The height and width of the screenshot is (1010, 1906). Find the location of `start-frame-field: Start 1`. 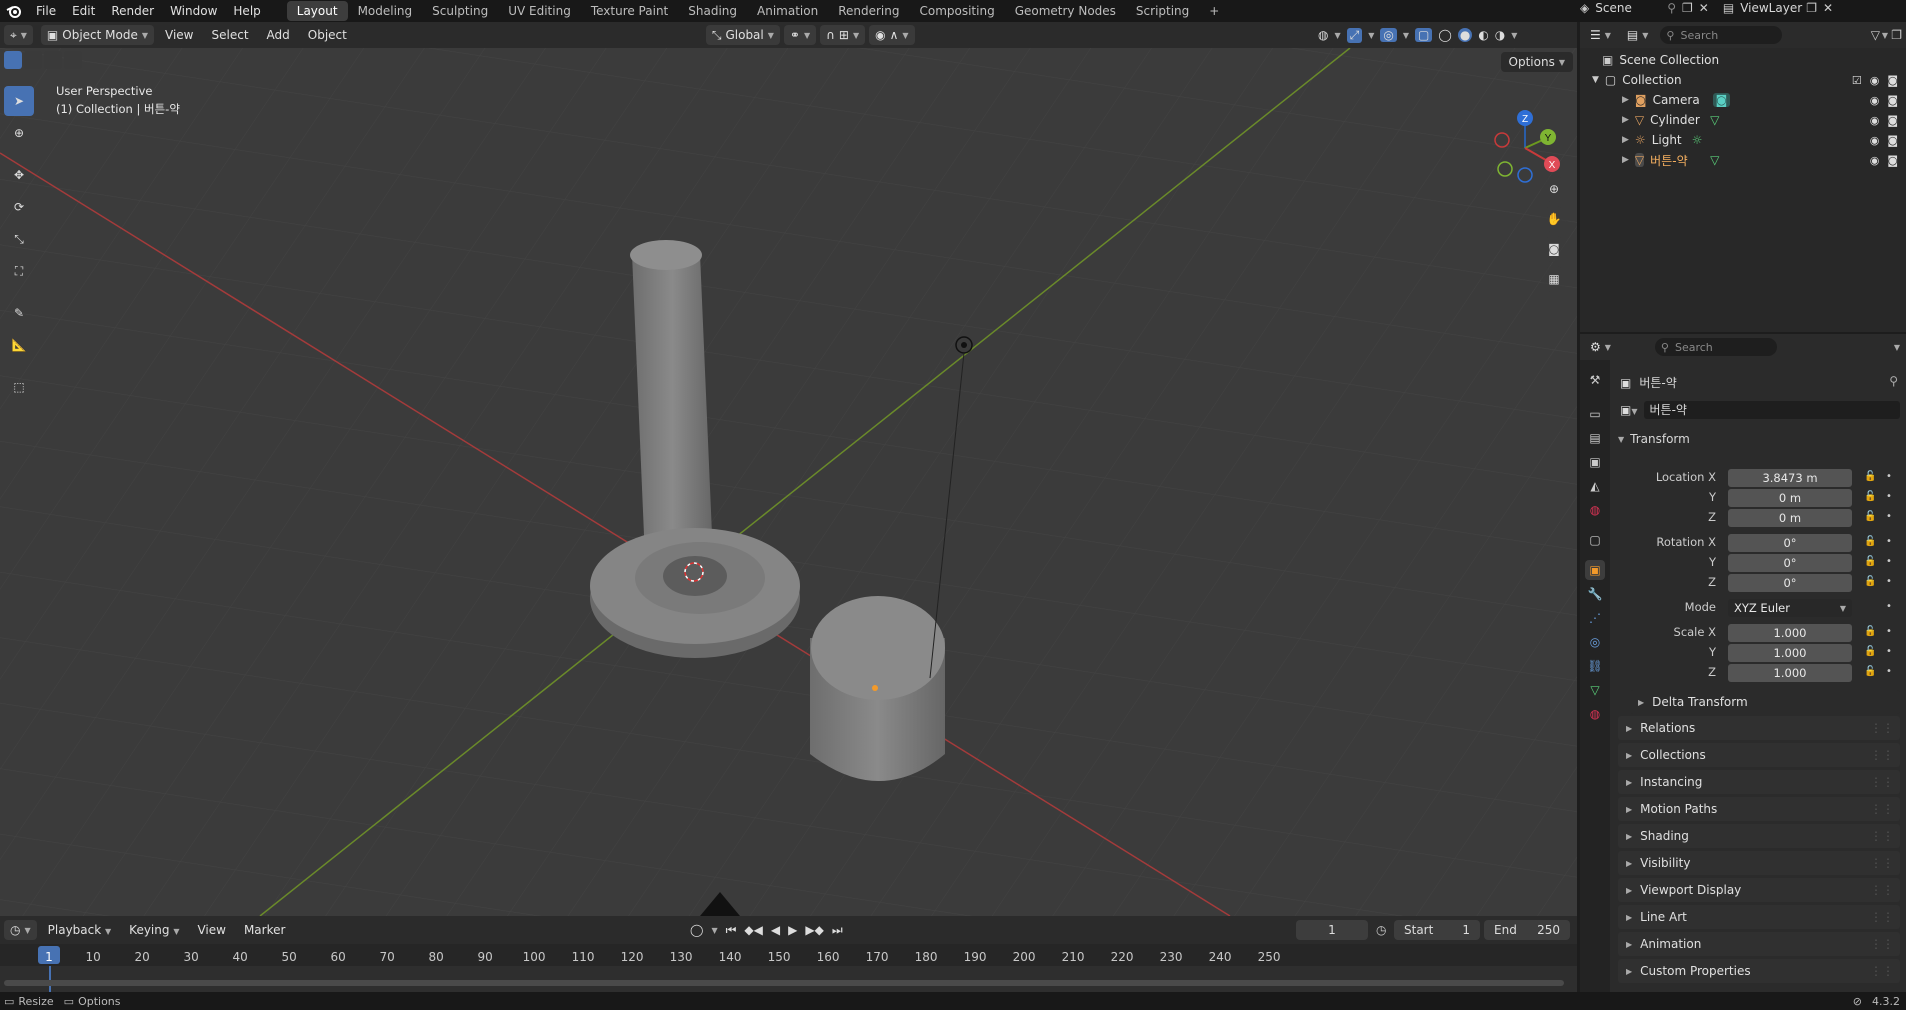

start-frame-field: Start 1 is located at coordinates (1437, 930).